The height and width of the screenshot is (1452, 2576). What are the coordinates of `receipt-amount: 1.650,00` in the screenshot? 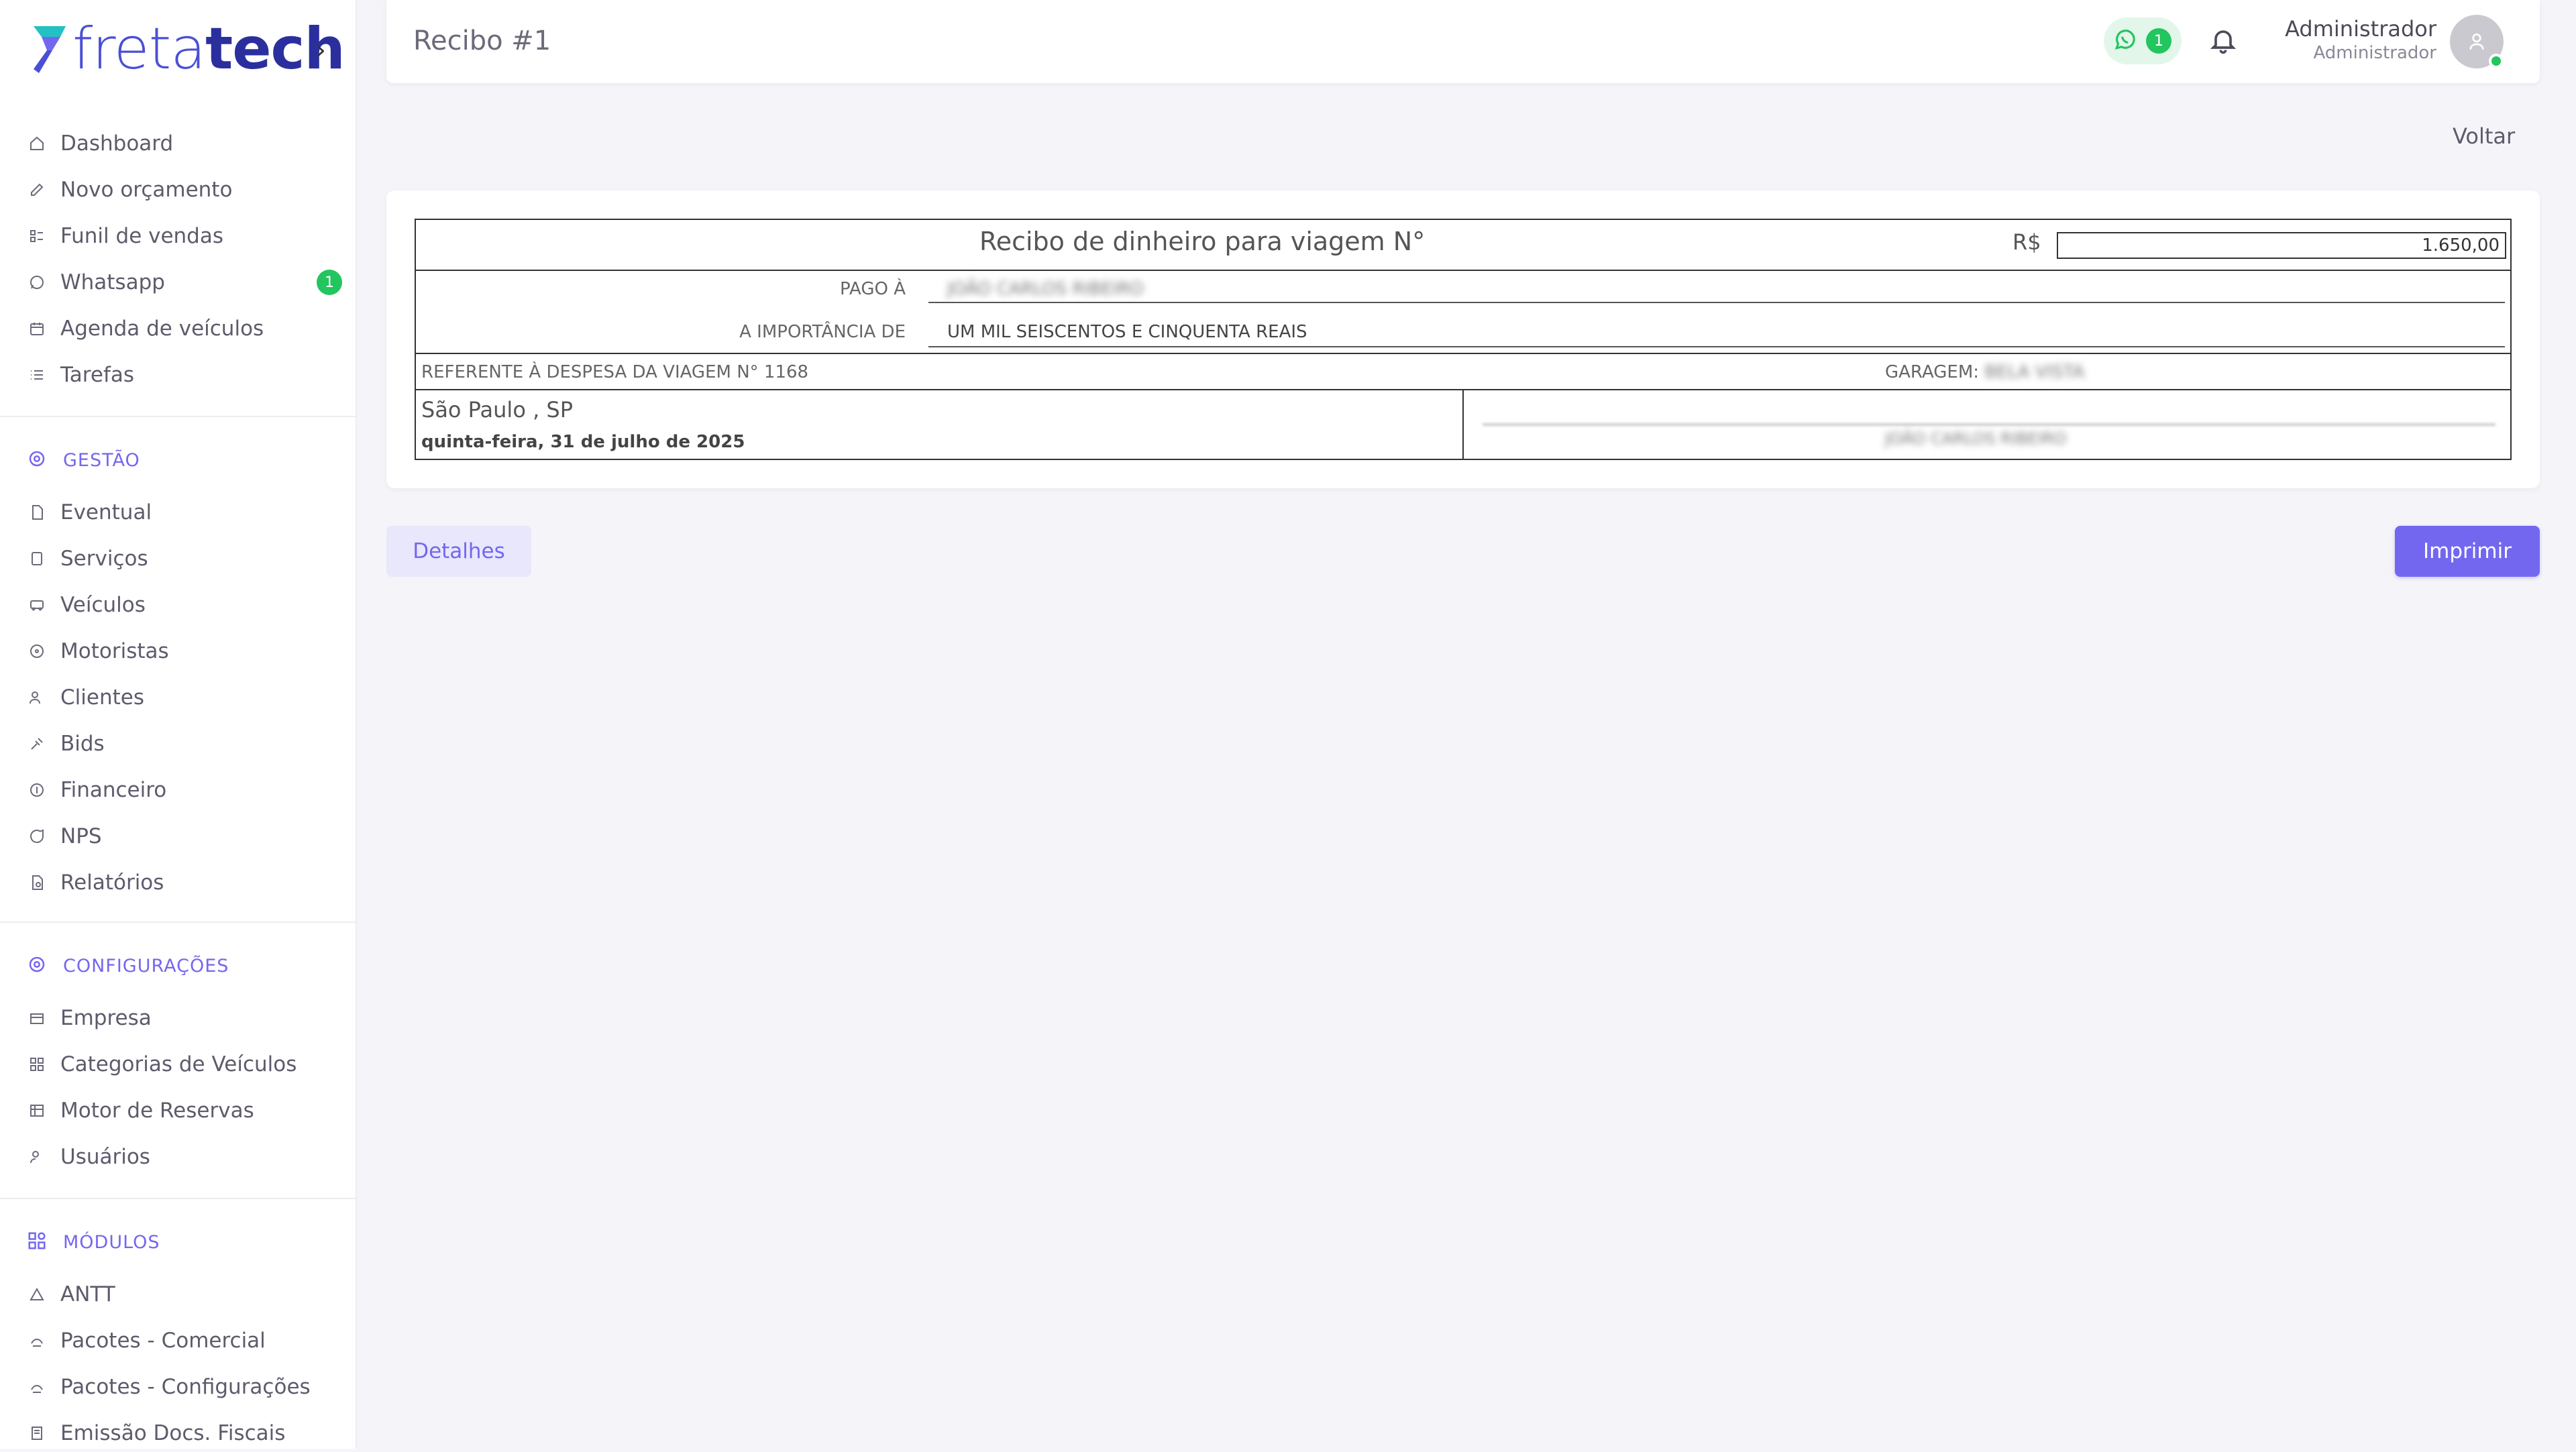 It's located at (2281, 245).